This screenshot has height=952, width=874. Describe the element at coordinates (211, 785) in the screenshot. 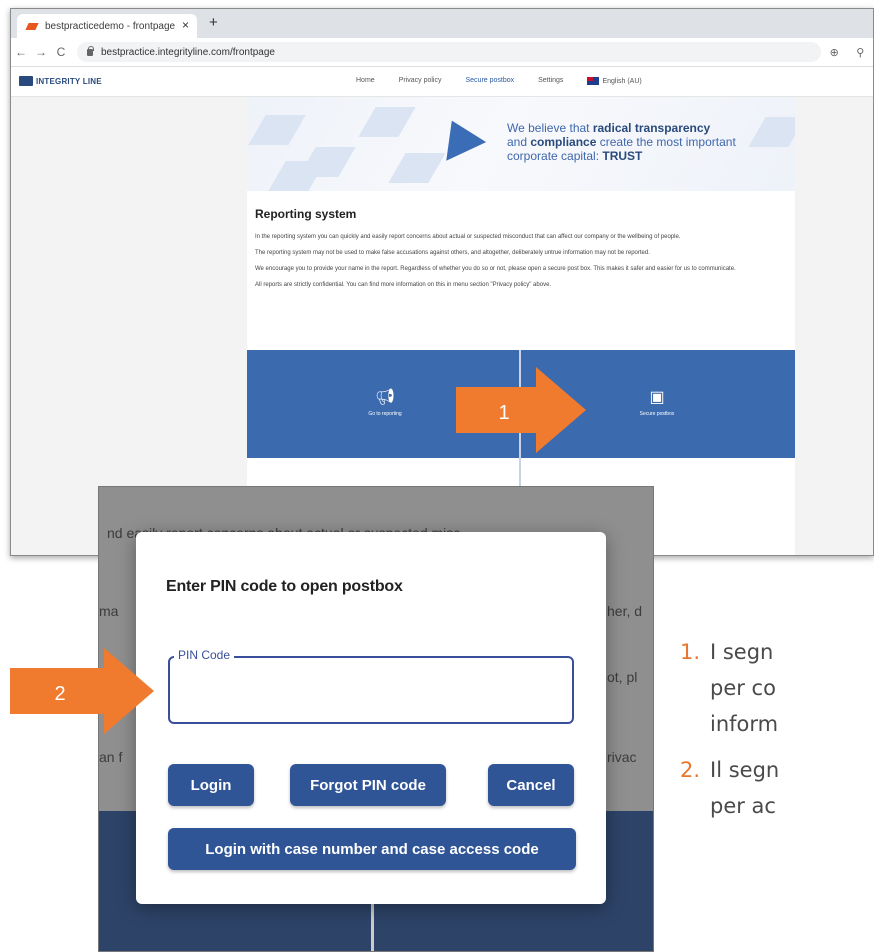

I see `login-button: Login` at that location.